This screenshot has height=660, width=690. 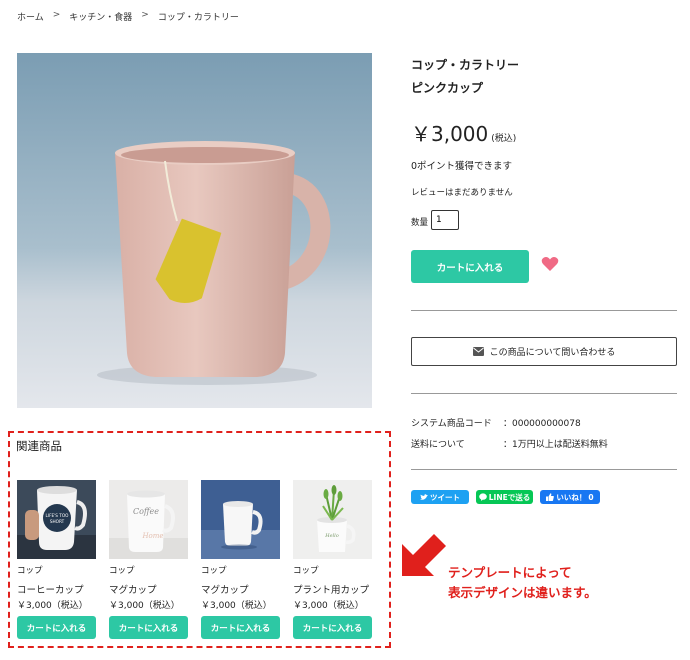 What do you see at coordinates (447, 88) in the screenshot?
I see `product-name: ピンクカップ` at bounding box center [447, 88].